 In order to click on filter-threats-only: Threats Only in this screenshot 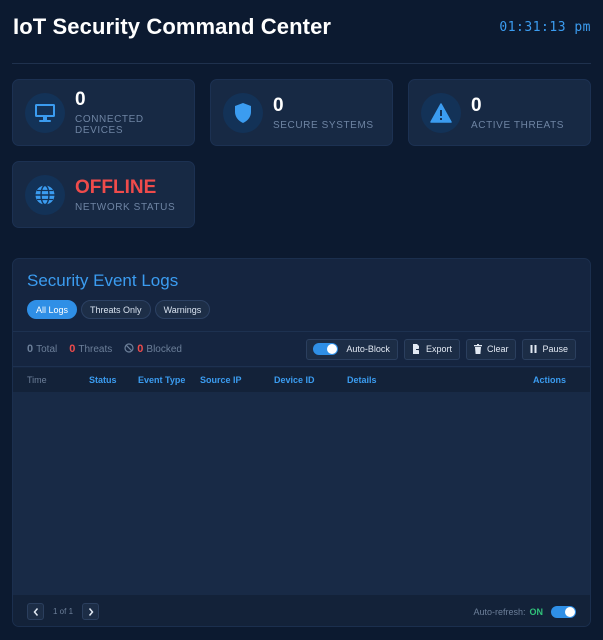, I will do `click(116, 309)`.